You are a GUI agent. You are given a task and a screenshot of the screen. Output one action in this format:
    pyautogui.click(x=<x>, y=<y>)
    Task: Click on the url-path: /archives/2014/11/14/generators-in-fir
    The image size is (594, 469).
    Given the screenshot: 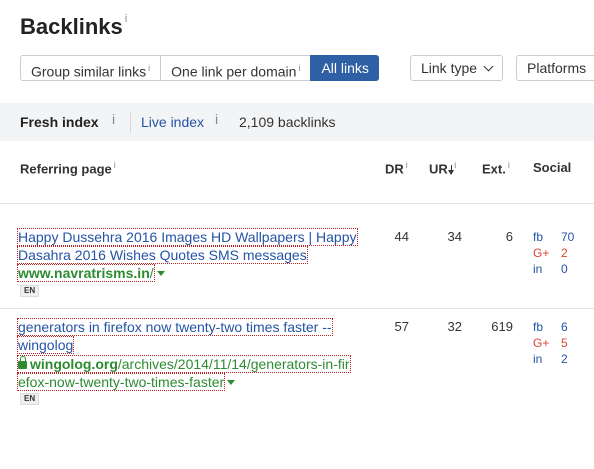 What is the action you would take?
    pyautogui.click(x=233, y=364)
    